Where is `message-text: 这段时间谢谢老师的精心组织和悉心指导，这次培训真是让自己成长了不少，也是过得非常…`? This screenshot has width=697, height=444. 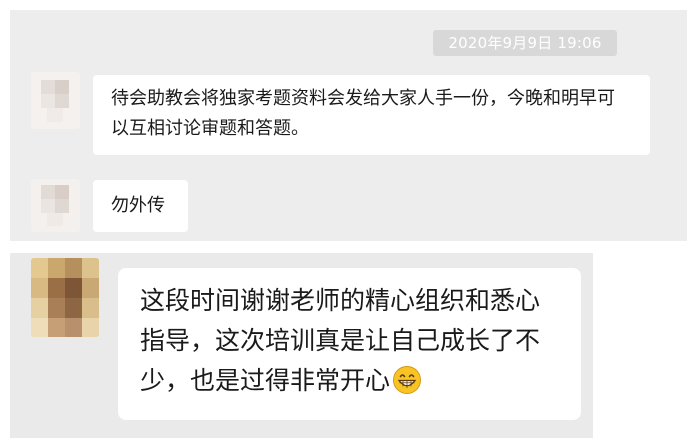
message-text: 这段时间谢谢老师的精心组织和悉心指导，这次培训真是让自己成长了不少，也是过得非常… is located at coordinates (340, 340).